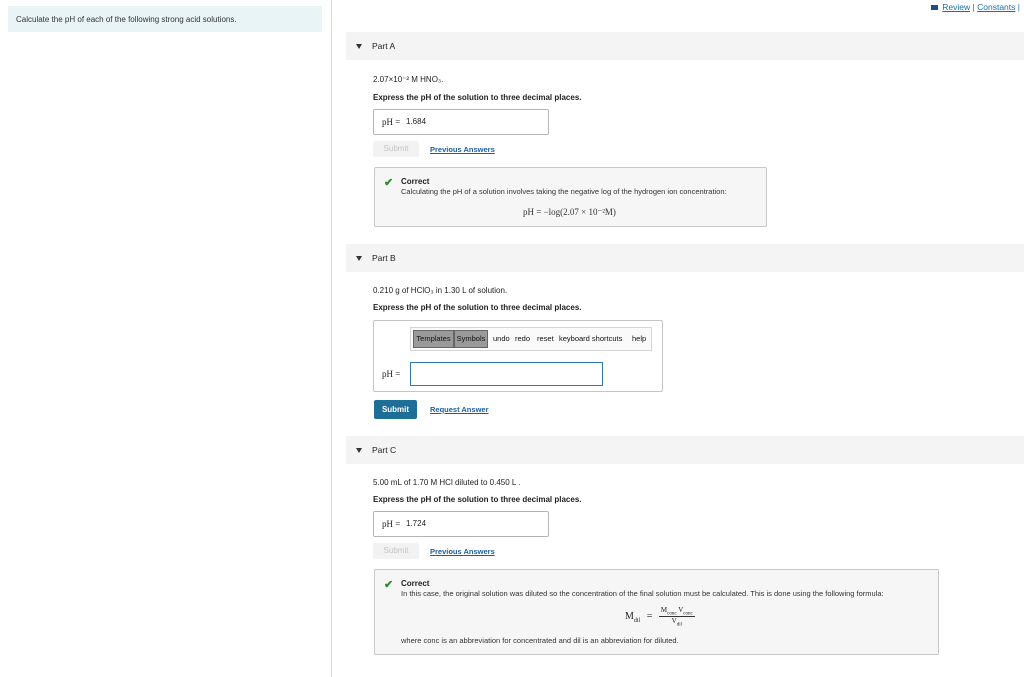 This screenshot has width=1024, height=677. Describe the element at coordinates (440, 290) in the screenshot. I see `part-b-question: 0.210 g of HClO₃ in 1.30 L of solution.` at that location.